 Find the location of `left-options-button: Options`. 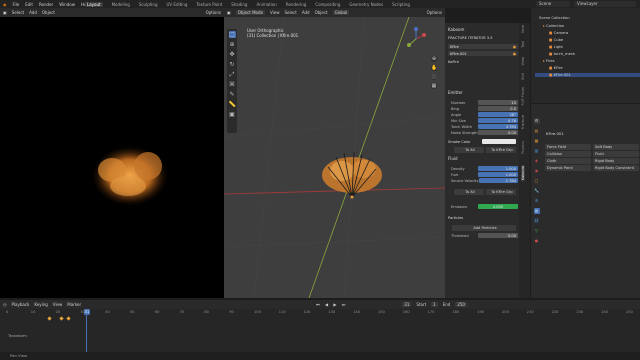

left-options-button: Options is located at coordinates (213, 12).